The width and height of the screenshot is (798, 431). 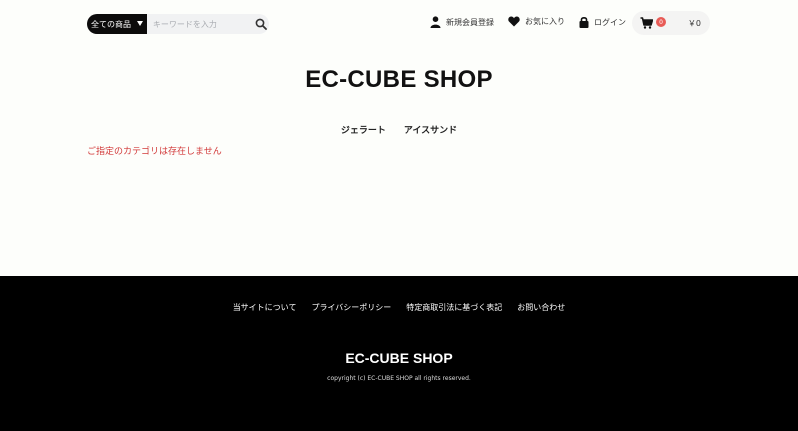 What do you see at coordinates (545, 21) in the screenshot?
I see `favorite-label: お気に入り` at bounding box center [545, 21].